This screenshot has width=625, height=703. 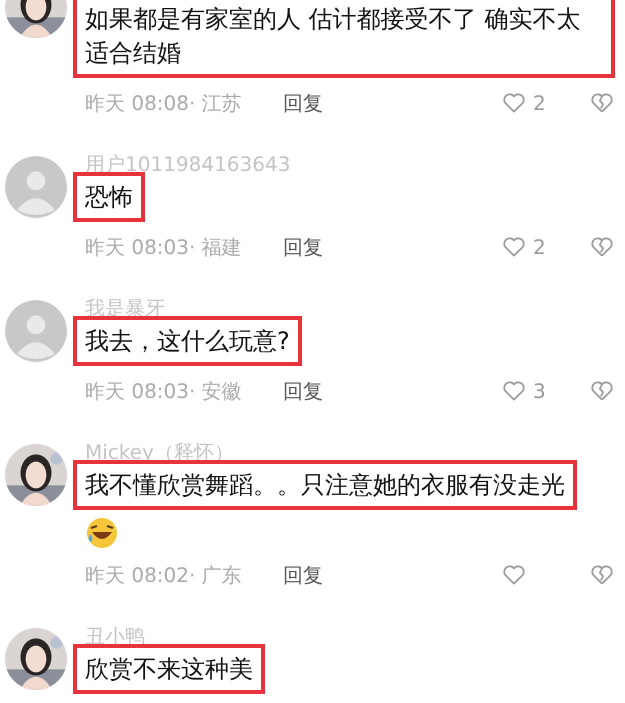 What do you see at coordinates (539, 391) in the screenshot?
I see `like-count: 3` at bounding box center [539, 391].